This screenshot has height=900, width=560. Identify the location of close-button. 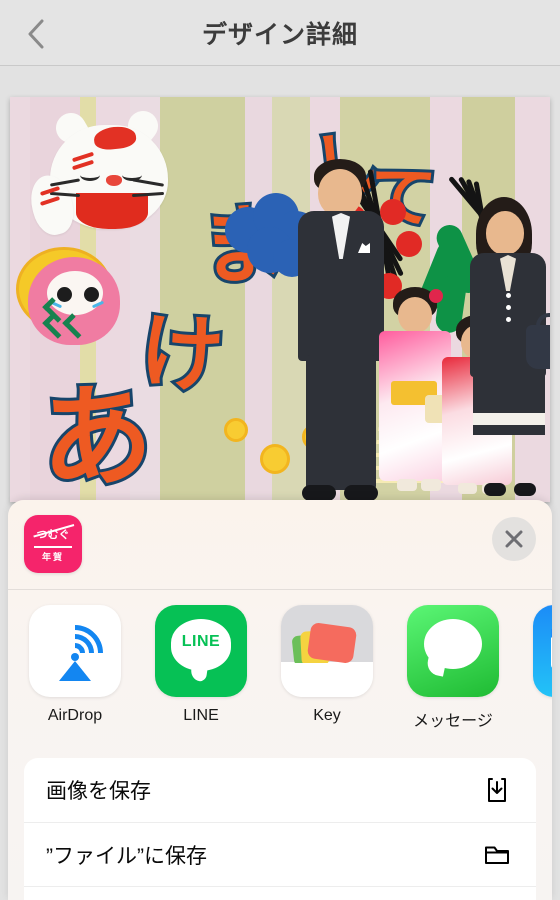
(514, 539).